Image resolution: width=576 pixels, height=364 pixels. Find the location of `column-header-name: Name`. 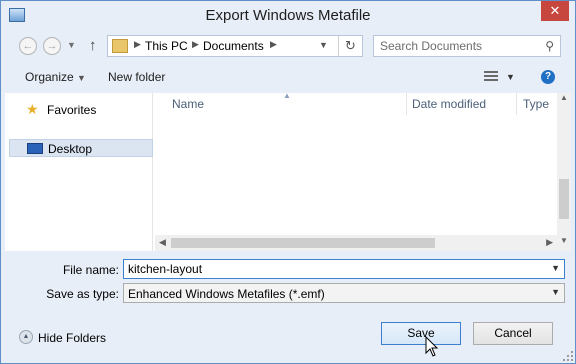

column-header-name: Name is located at coordinates (188, 104).